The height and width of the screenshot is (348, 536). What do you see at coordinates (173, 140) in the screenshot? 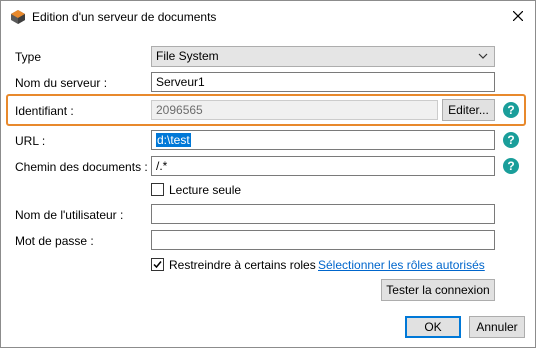
I see `url-selected-text: d:\test` at bounding box center [173, 140].